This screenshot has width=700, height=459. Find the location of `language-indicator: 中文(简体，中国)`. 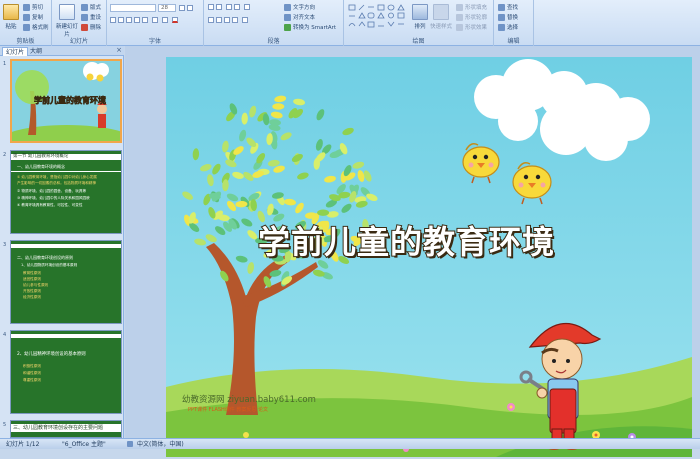

language-indicator: 中文(简体，中国) is located at coordinates (160, 444).